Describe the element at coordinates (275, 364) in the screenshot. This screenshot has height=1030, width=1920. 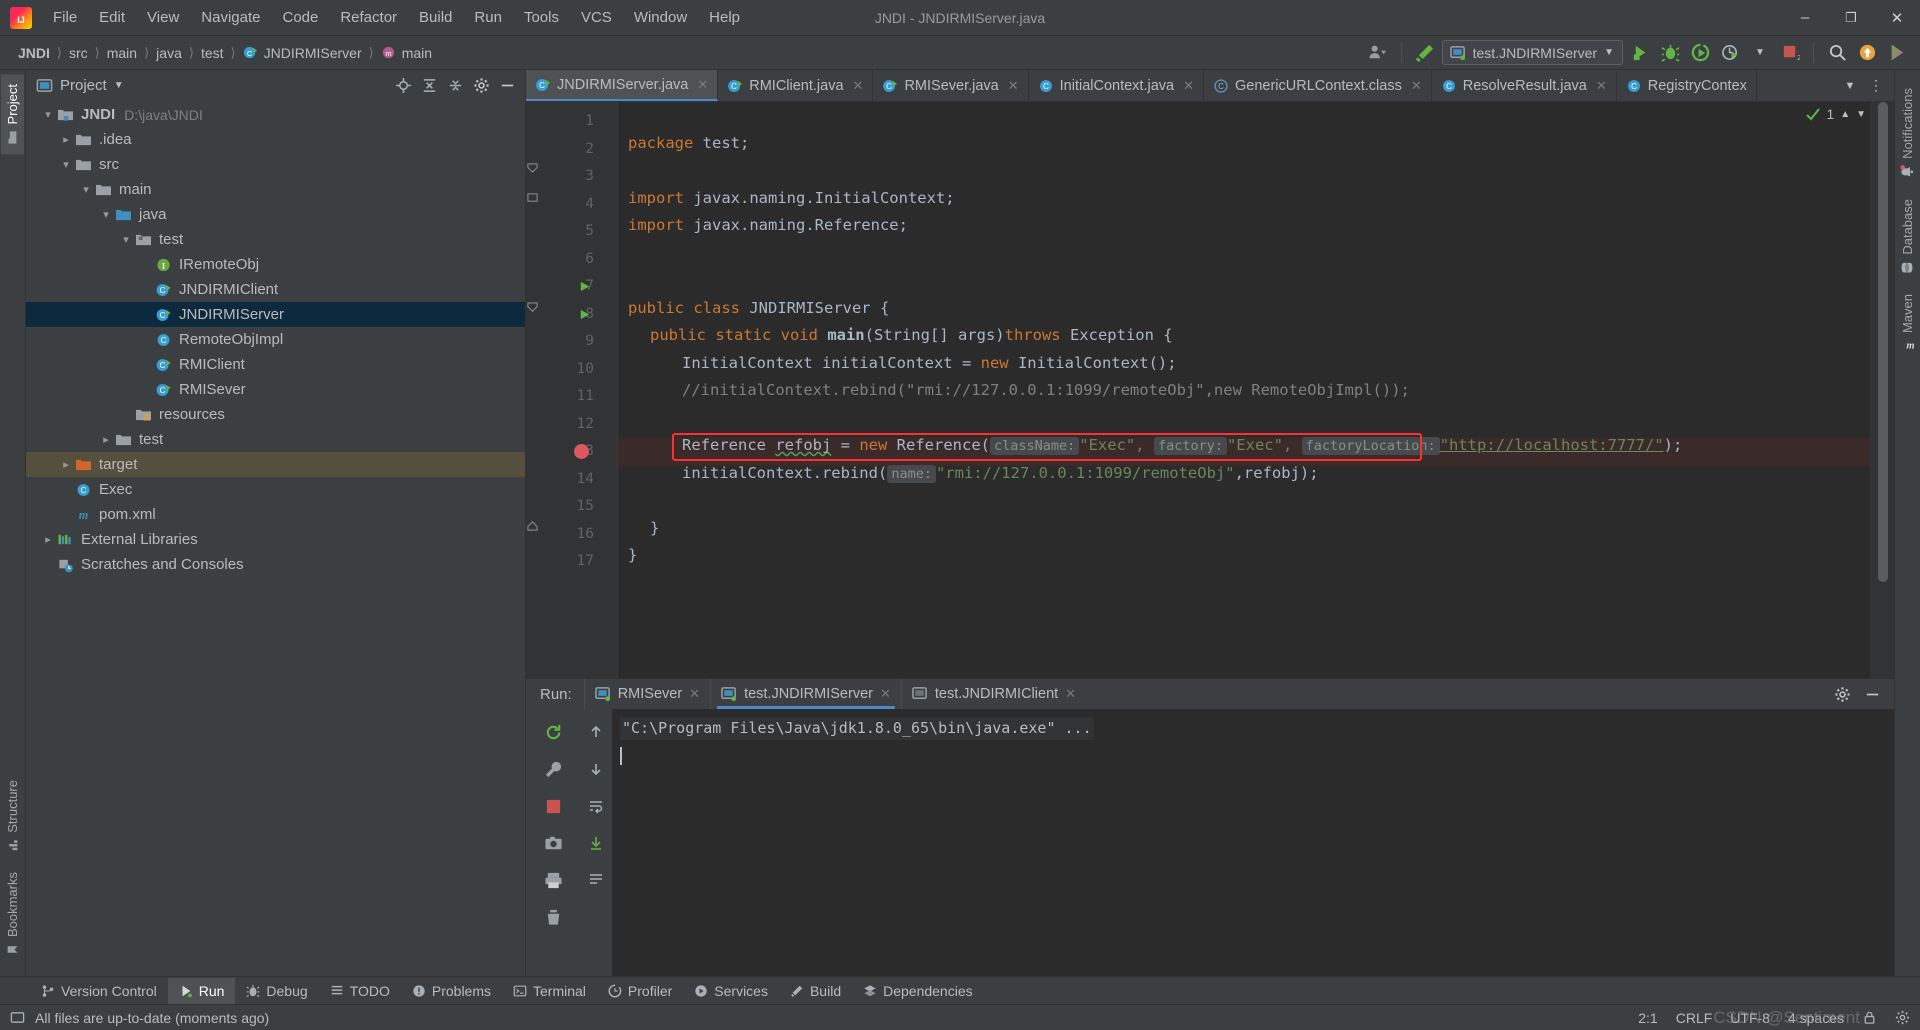
I see `tree-item-rmiclient: C RMIClient` at that location.